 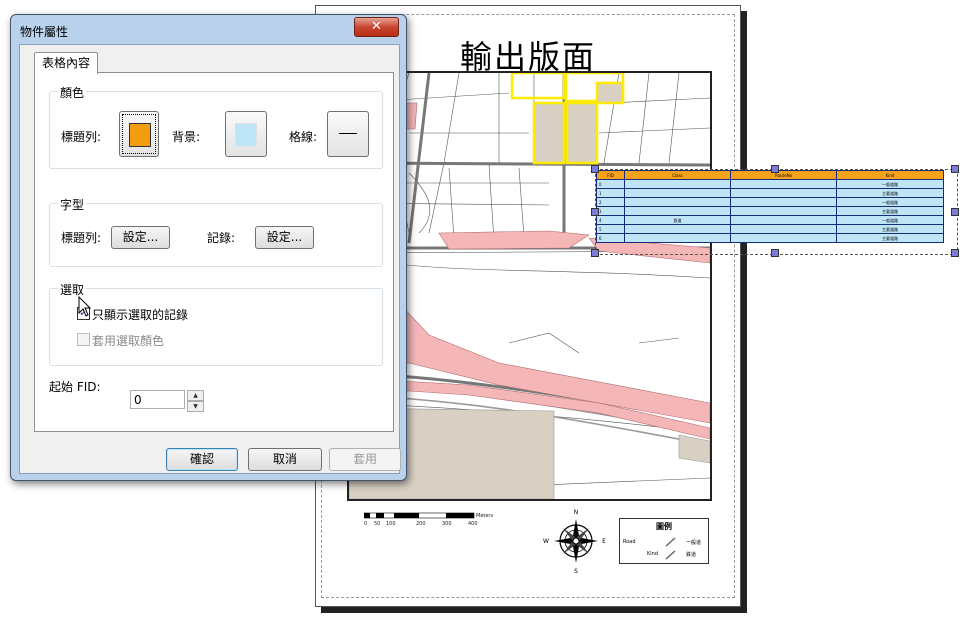 I want to click on only-selected-label: 只顯示選取的記錄, so click(x=140, y=314).